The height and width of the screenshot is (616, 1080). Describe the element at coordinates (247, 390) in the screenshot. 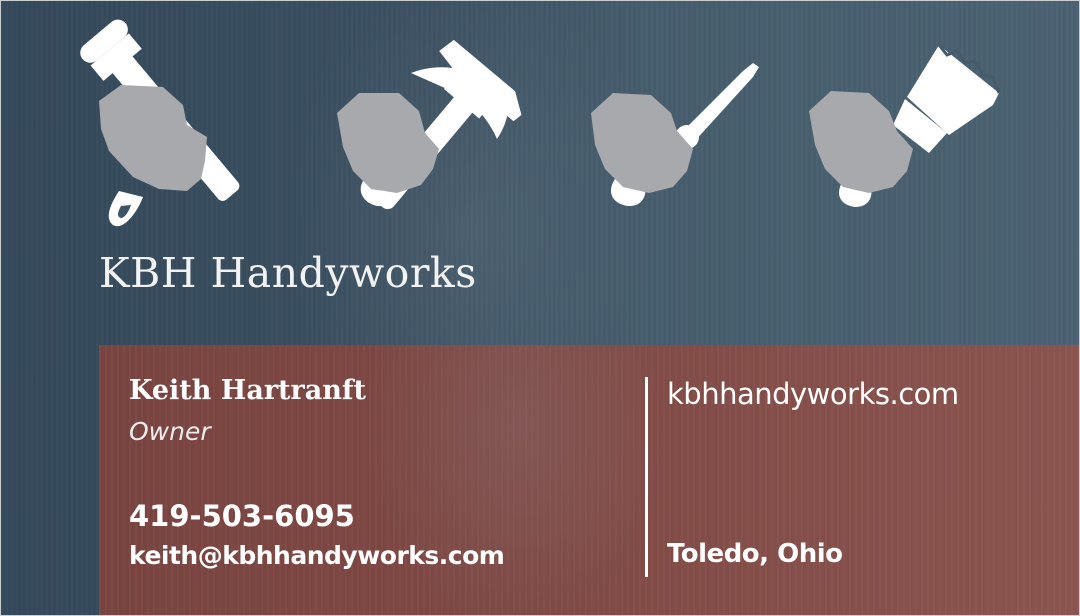

I see `contact-name: Keith Hartranft` at that location.